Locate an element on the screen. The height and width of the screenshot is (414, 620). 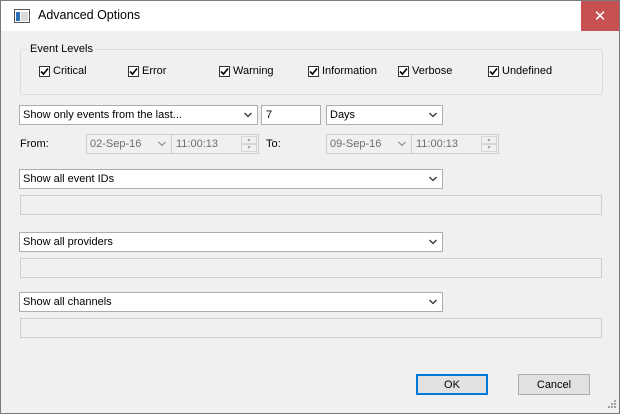
title-bar: Advanced Options ✕ is located at coordinates (310, 16).